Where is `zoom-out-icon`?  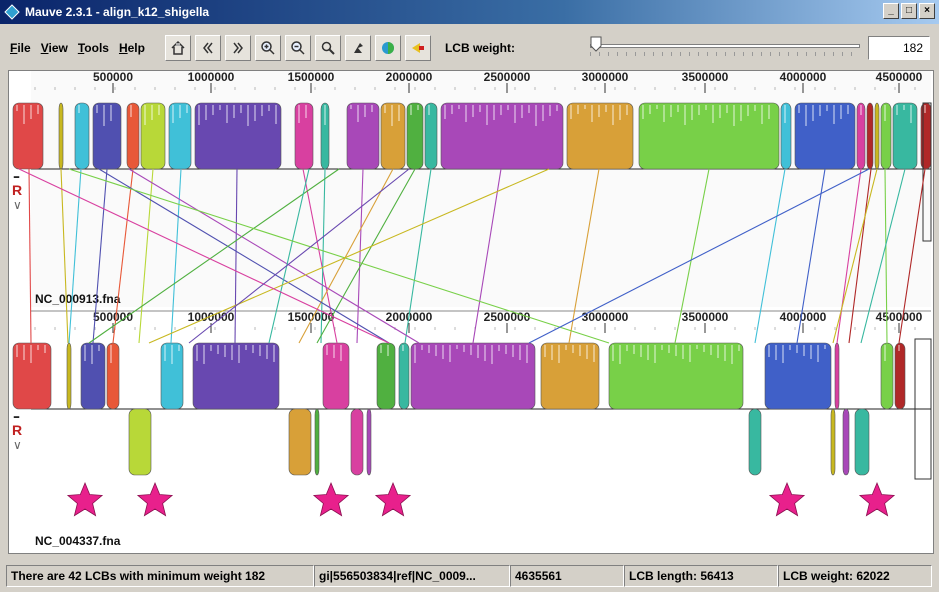 zoom-out-icon is located at coordinates (298, 48).